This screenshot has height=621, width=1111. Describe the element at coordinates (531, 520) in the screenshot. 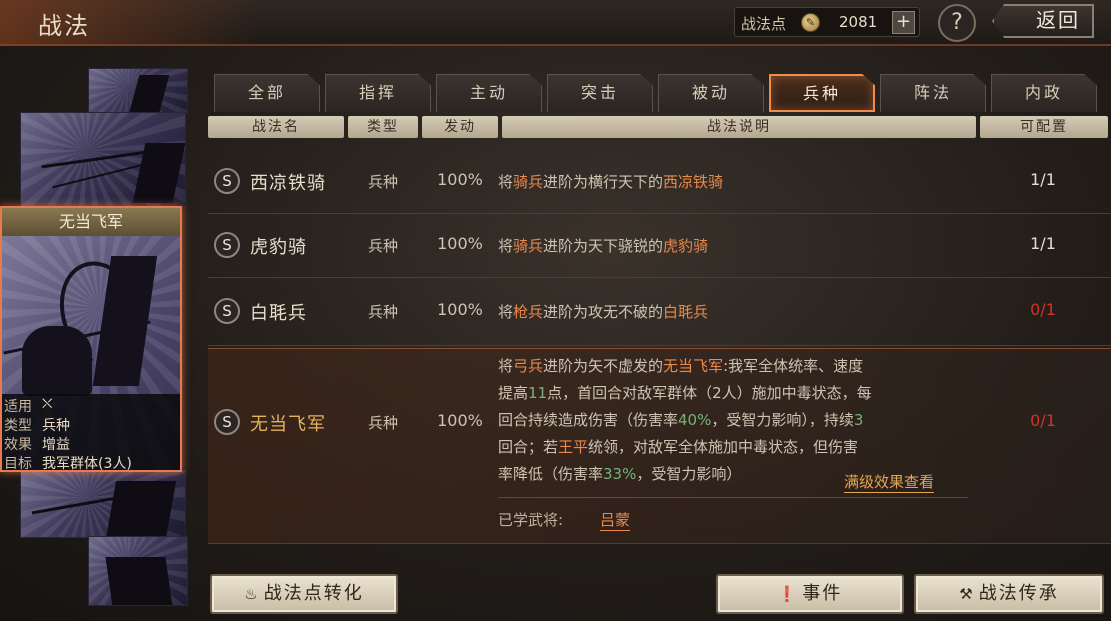

I see `learned-generals-label: 已学武将:` at that location.